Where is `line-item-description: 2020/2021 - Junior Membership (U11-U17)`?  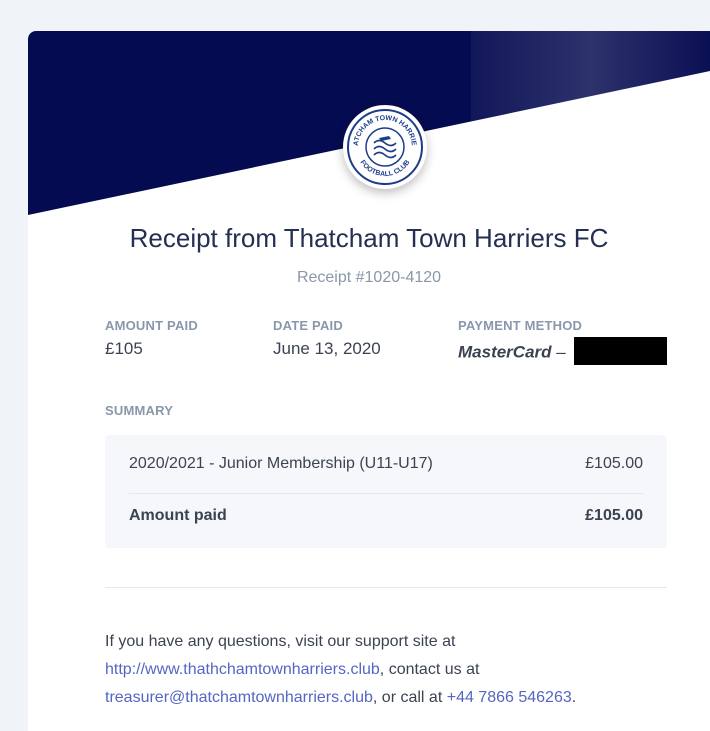 line-item-description: 2020/2021 - Junior Membership (U11-U17) is located at coordinates (281, 463).